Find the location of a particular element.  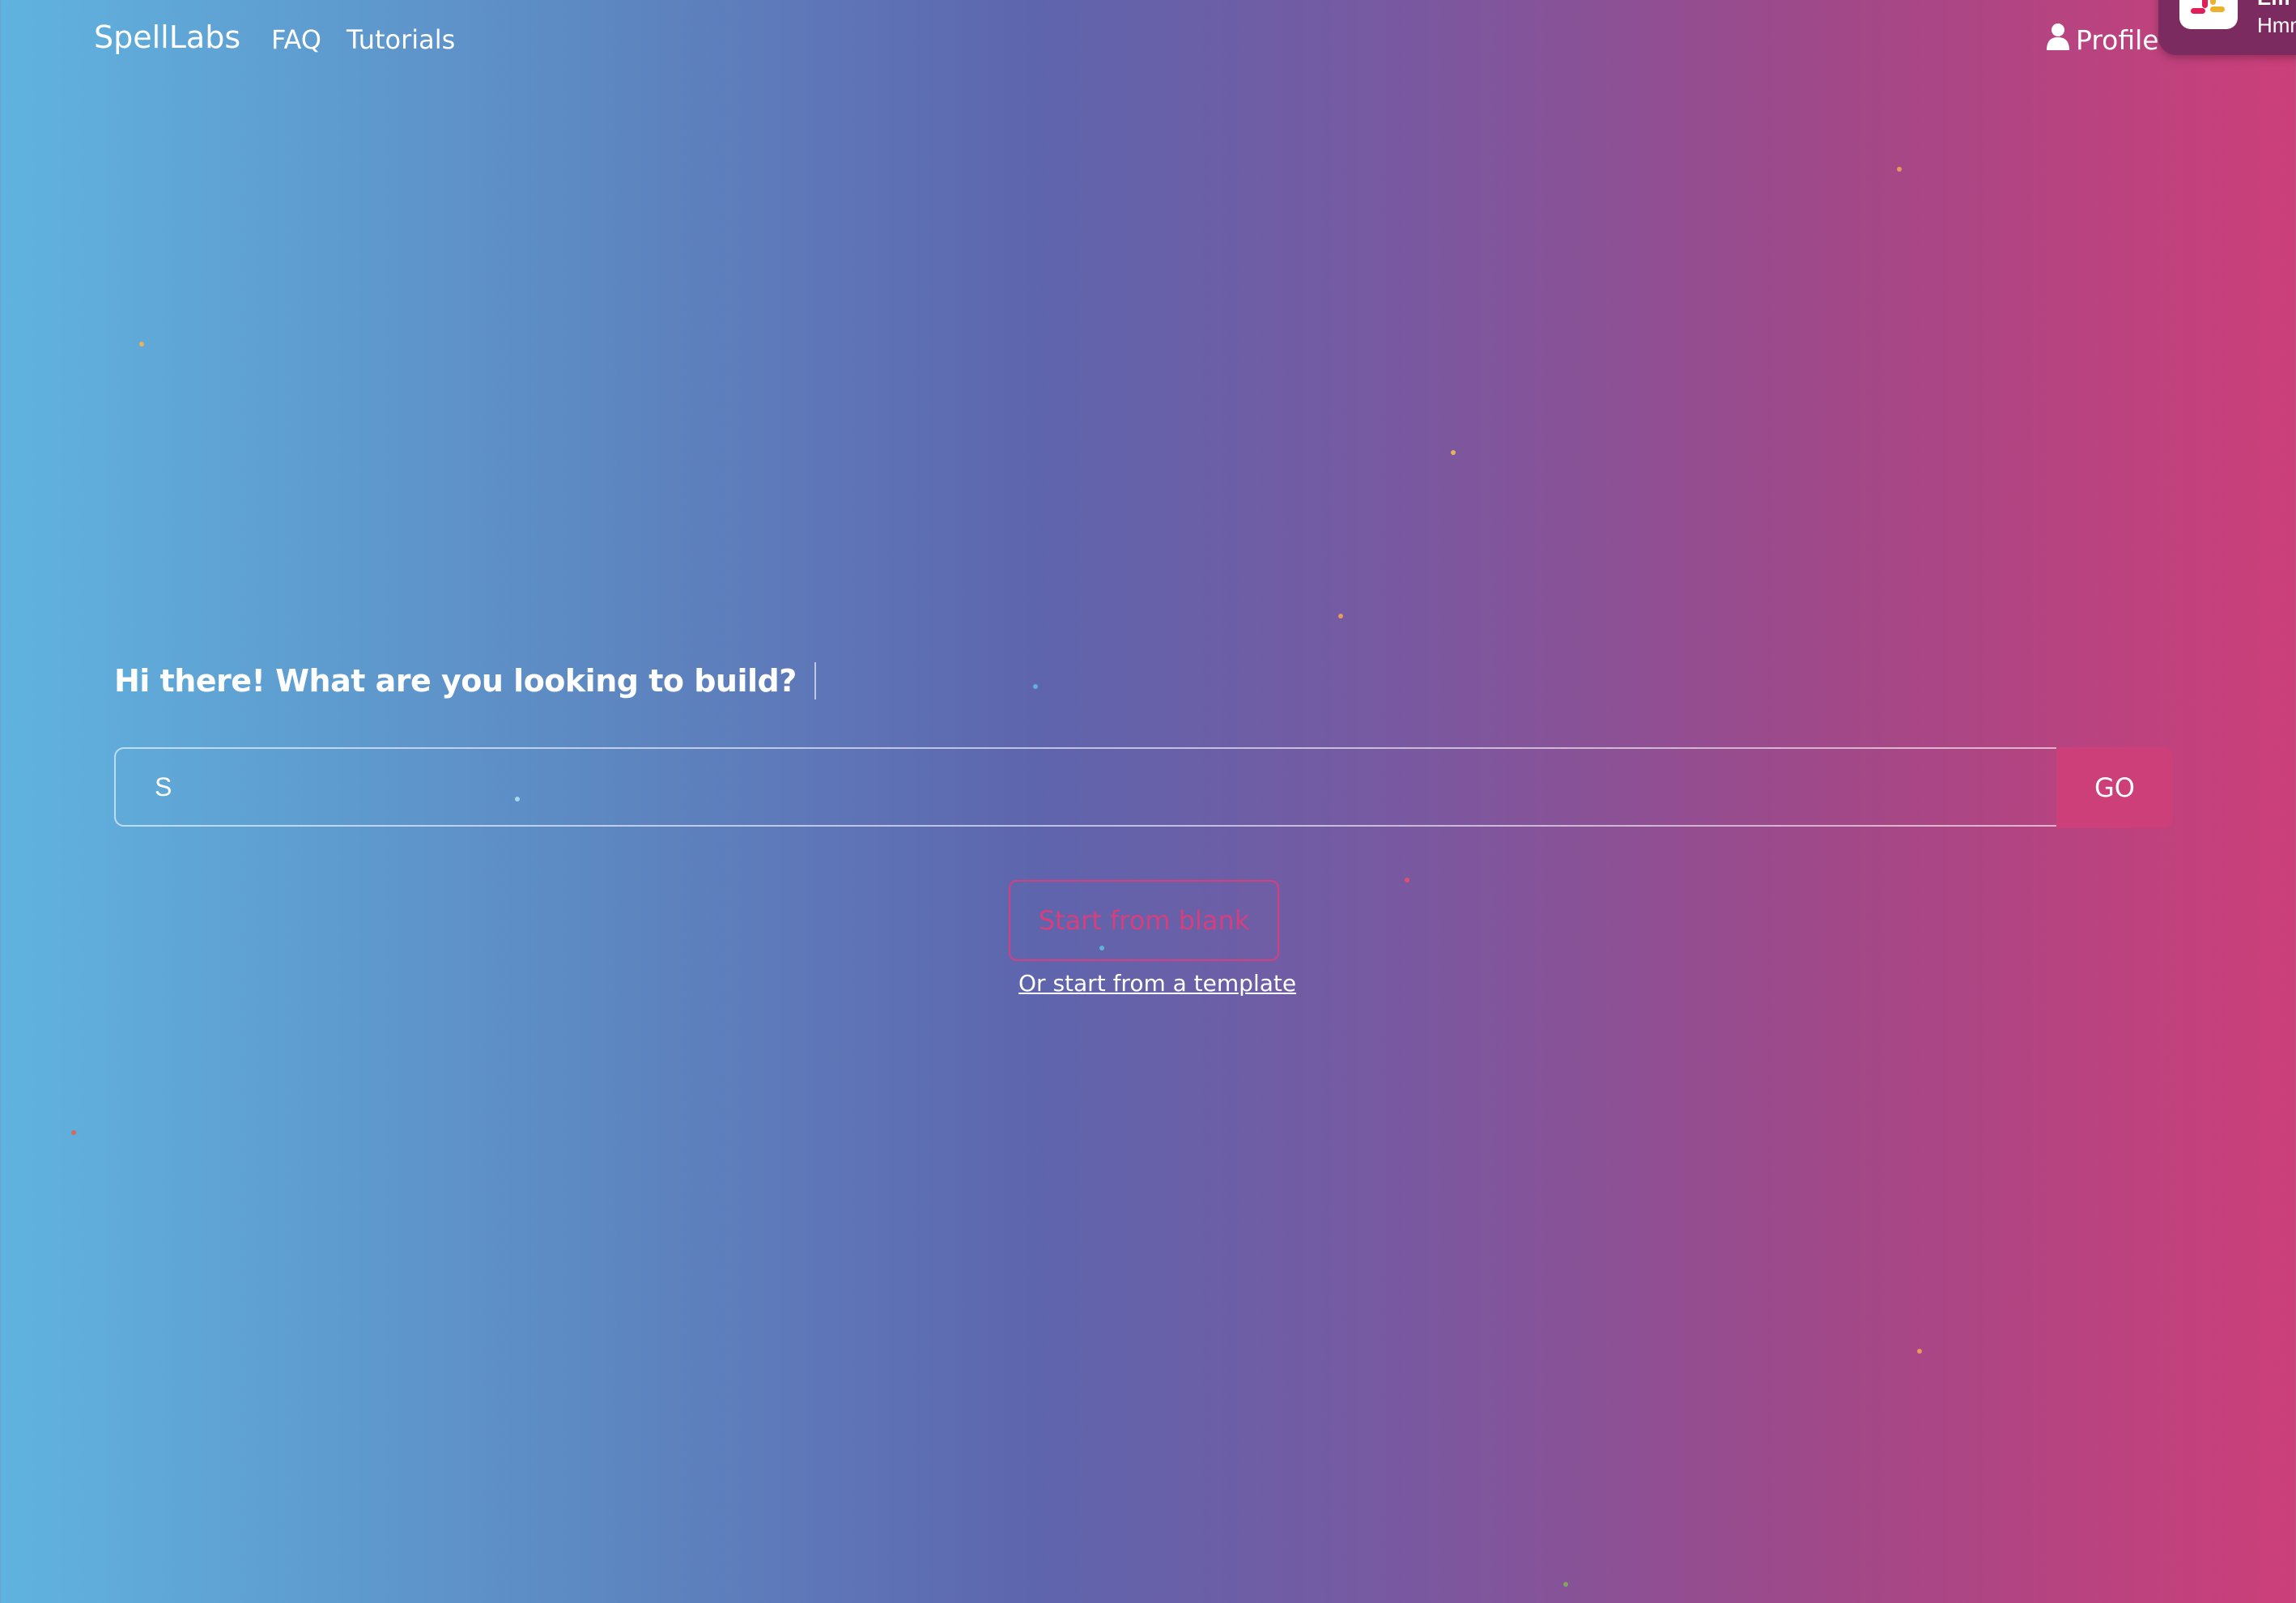

brand-logo: SpellLabs is located at coordinates (167, 37).